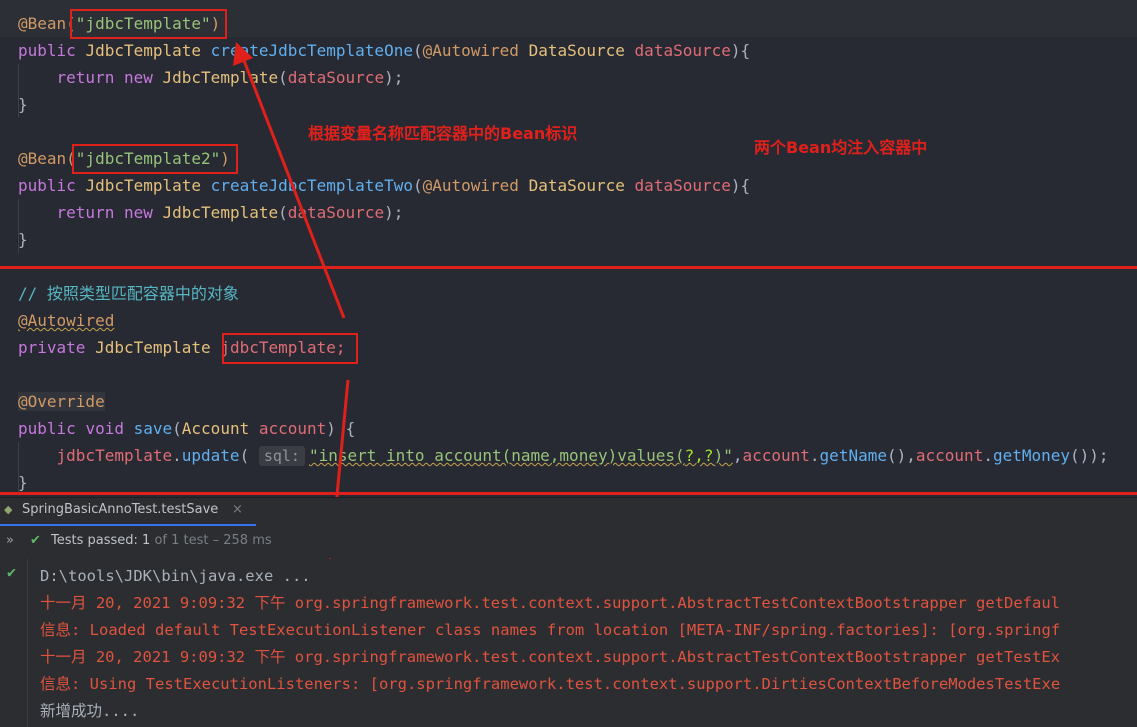 The height and width of the screenshot is (727, 1137). Describe the element at coordinates (97, 540) in the screenshot. I see `tests-passed-label: Tests passed:` at that location.